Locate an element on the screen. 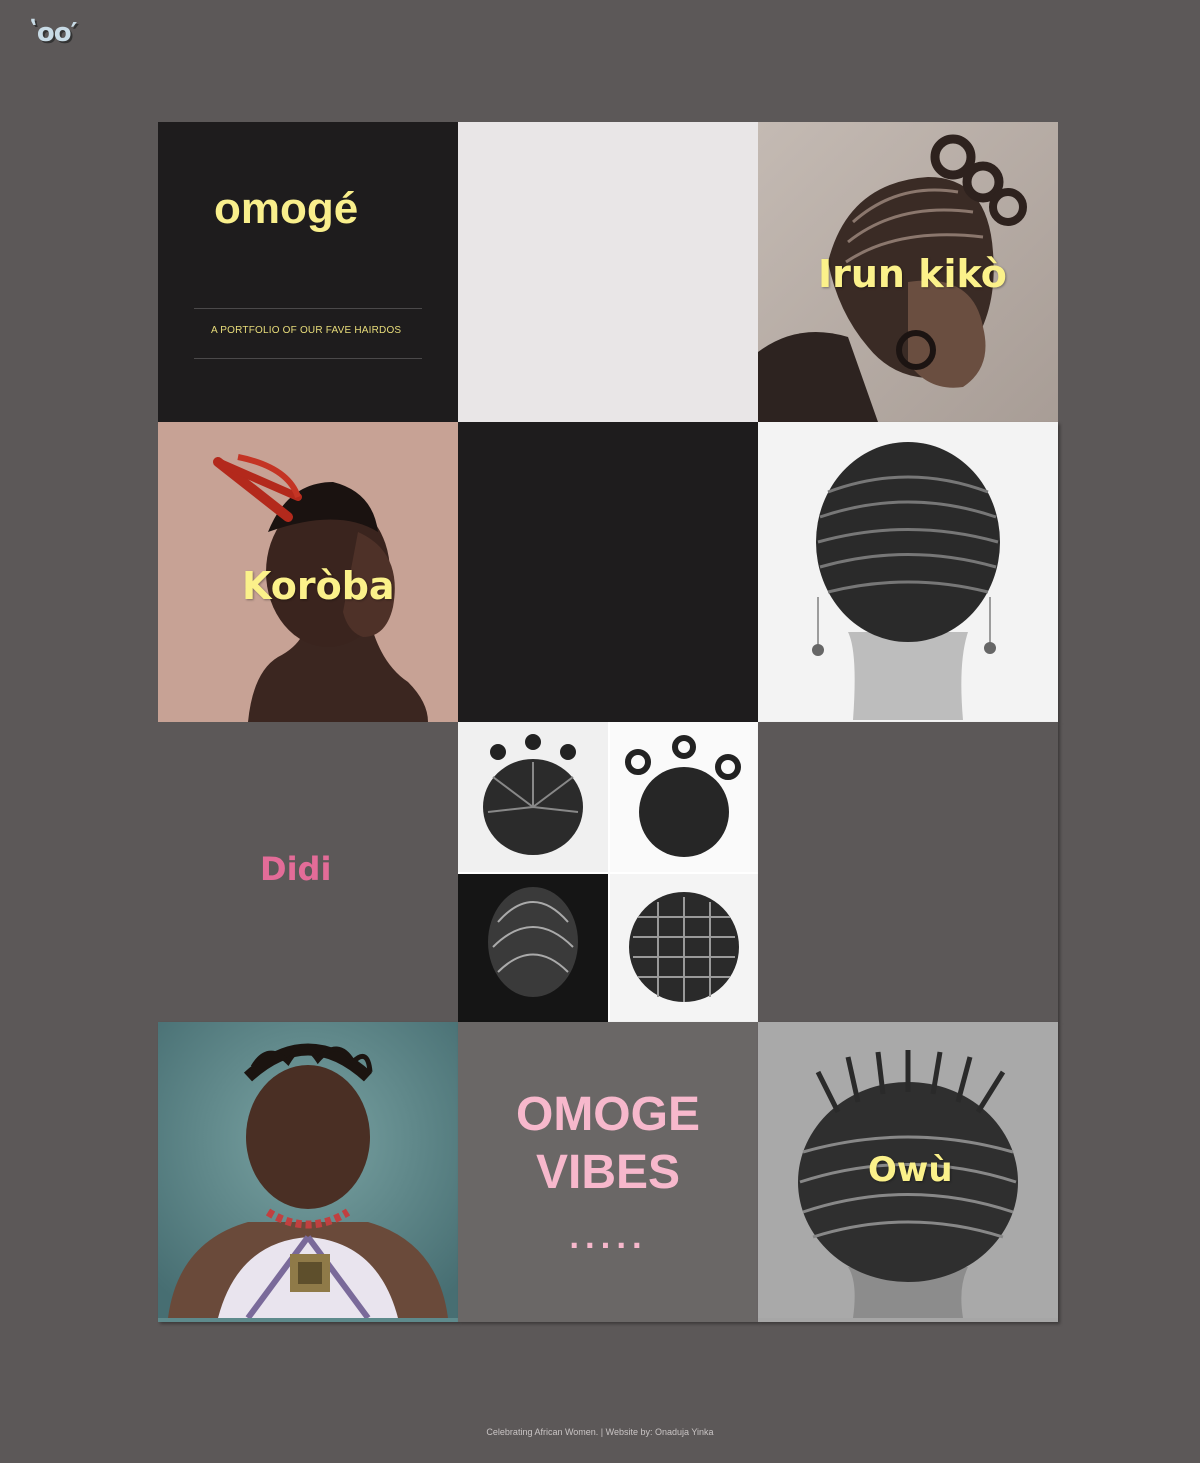  koroba-label: Koròba is located at coordinates (318, 586).